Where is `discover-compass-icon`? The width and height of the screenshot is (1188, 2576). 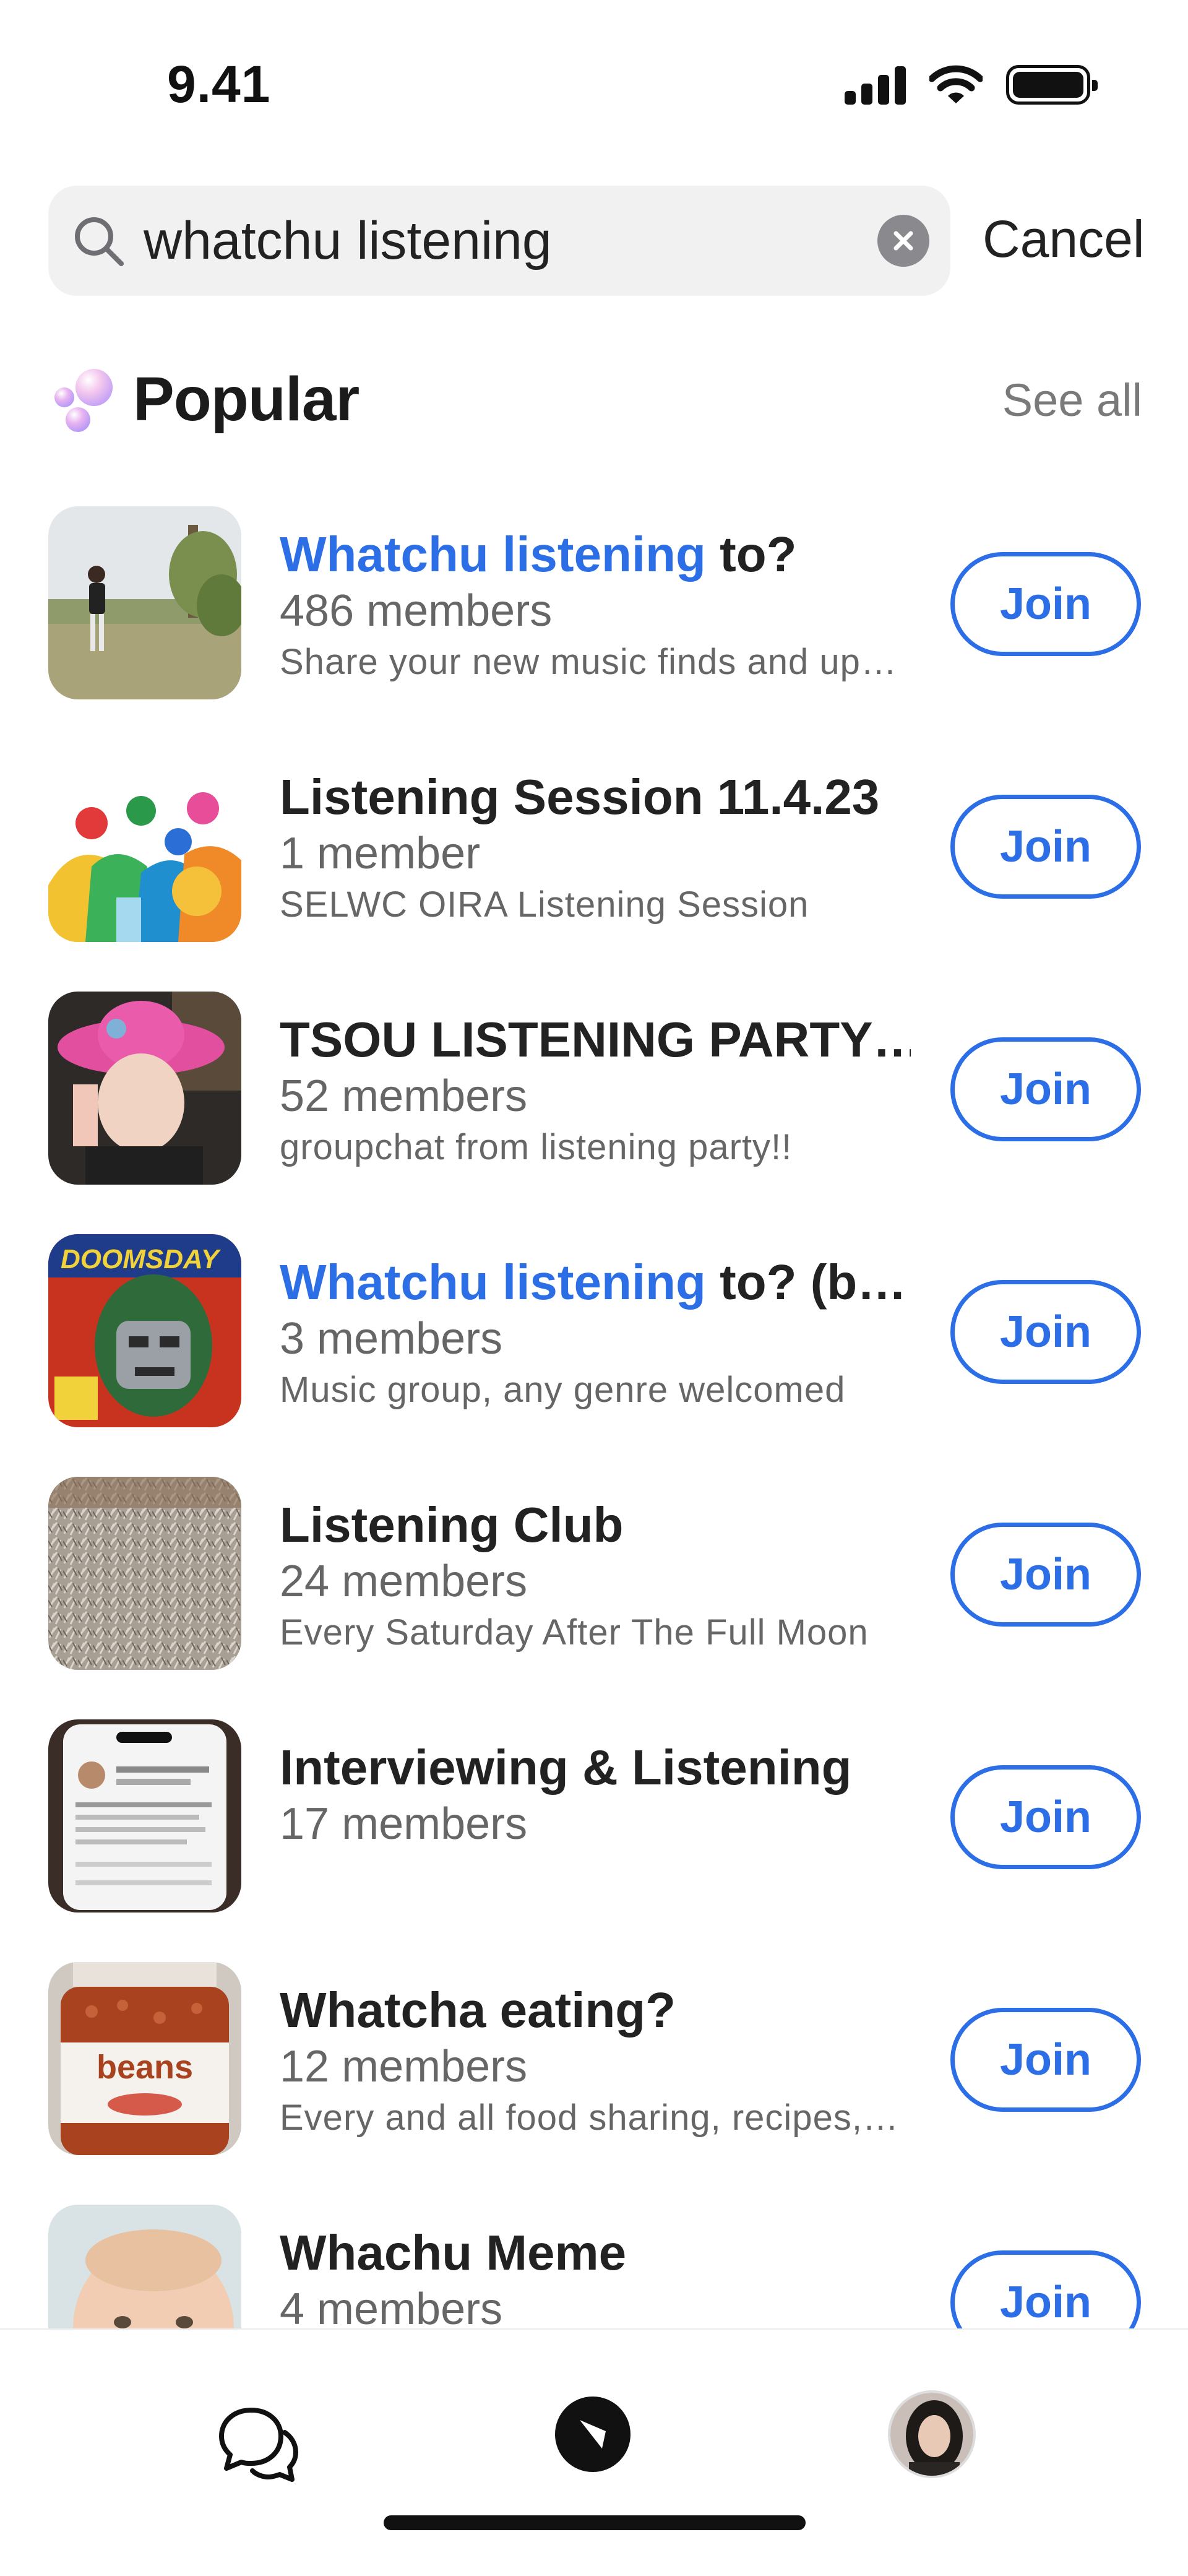 discover-compass-icon is located at coordinates (593, 2434).